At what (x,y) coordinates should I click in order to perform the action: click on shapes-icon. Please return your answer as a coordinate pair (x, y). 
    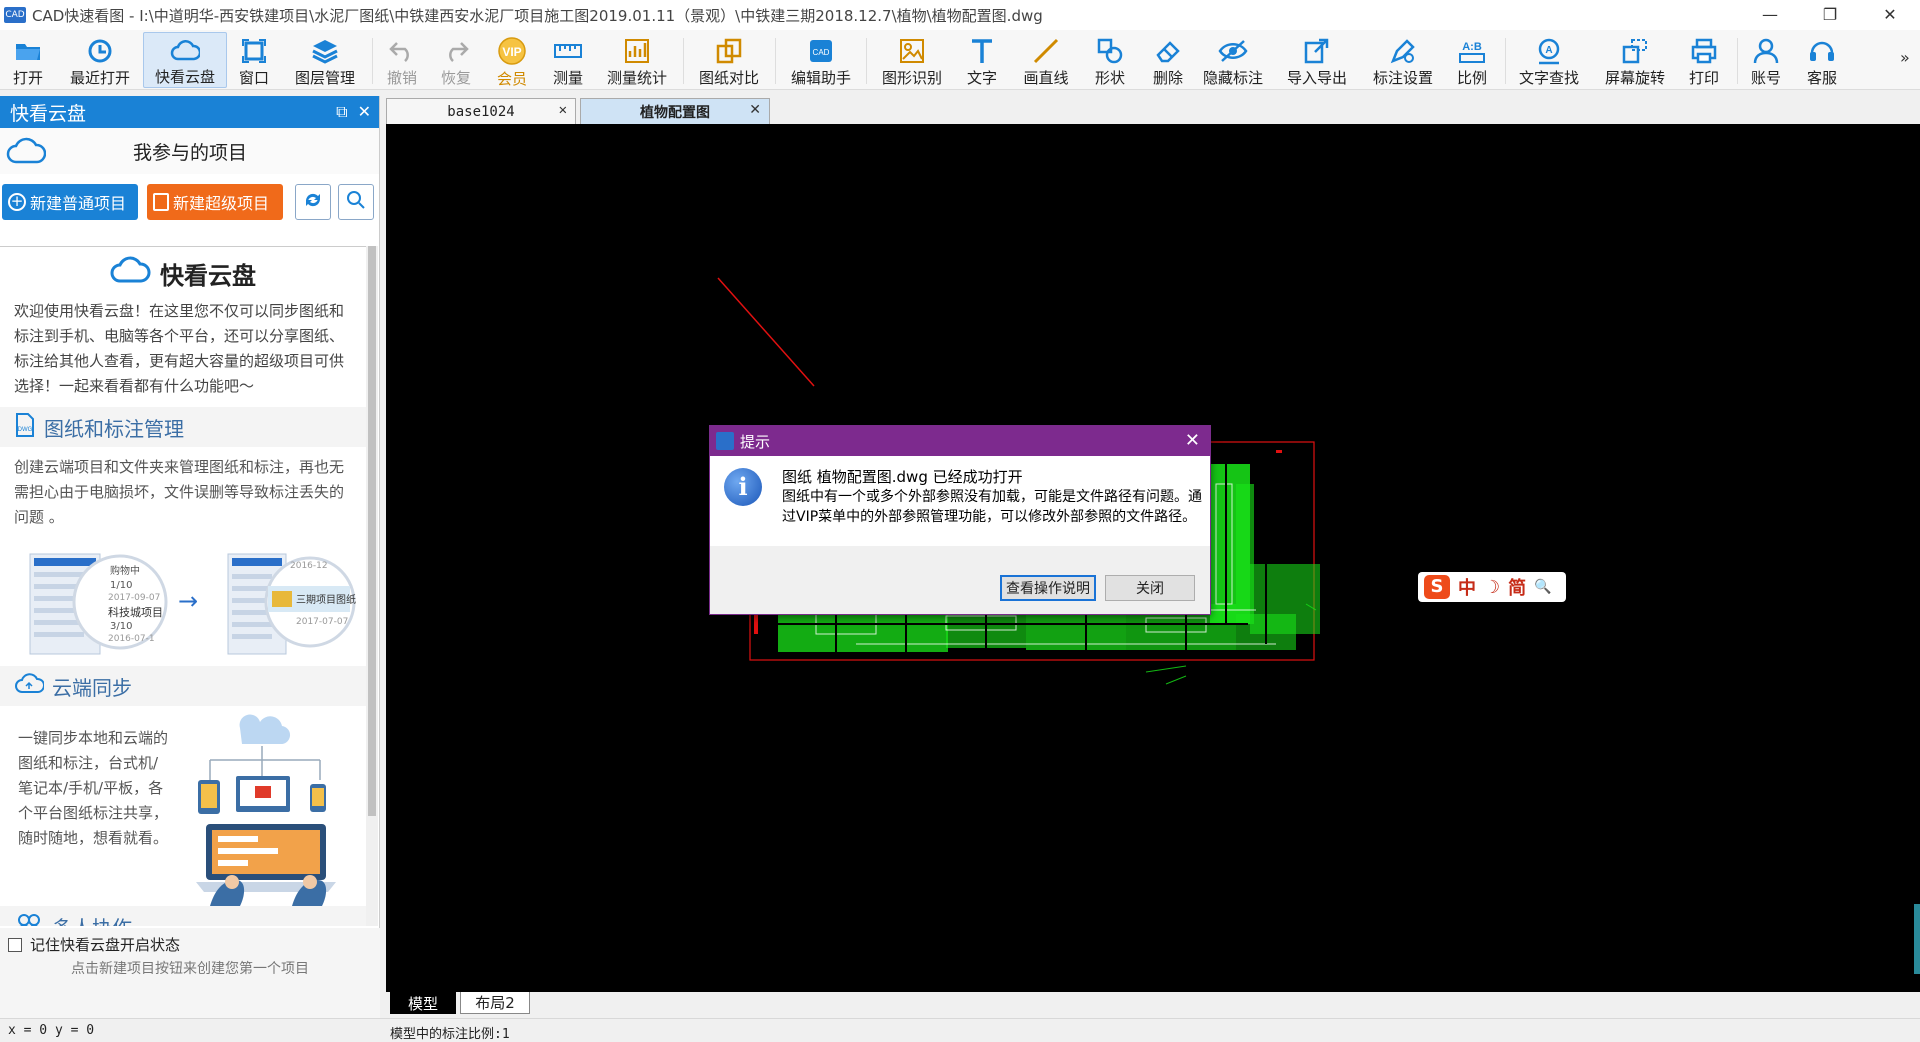
    Looking at the image, I should click on (1110, 50).